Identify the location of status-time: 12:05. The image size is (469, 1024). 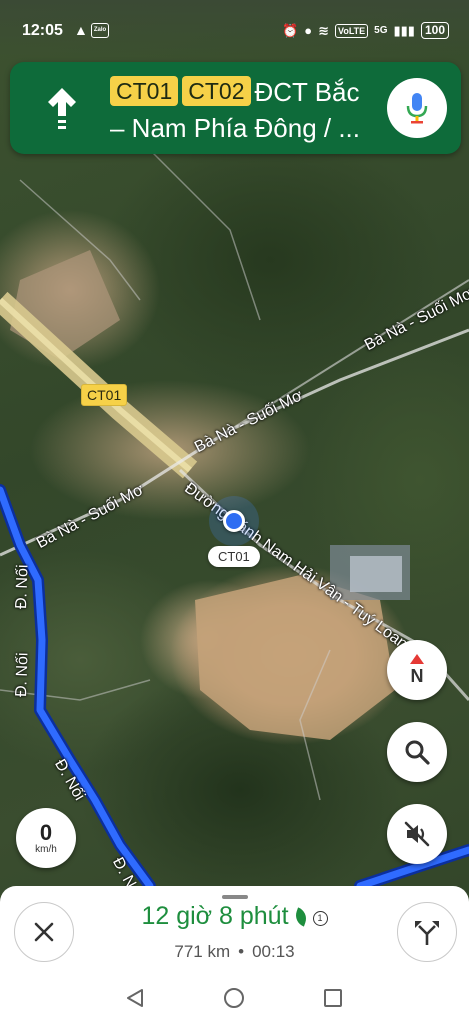
(42, 30).